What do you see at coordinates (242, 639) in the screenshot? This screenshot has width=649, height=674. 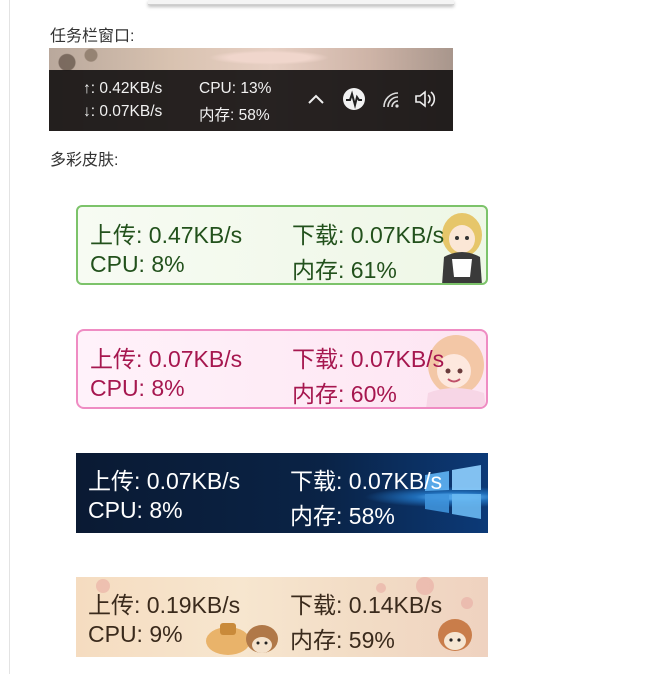 I see `cartoon-critters-image` at bounding box center [242, 639].